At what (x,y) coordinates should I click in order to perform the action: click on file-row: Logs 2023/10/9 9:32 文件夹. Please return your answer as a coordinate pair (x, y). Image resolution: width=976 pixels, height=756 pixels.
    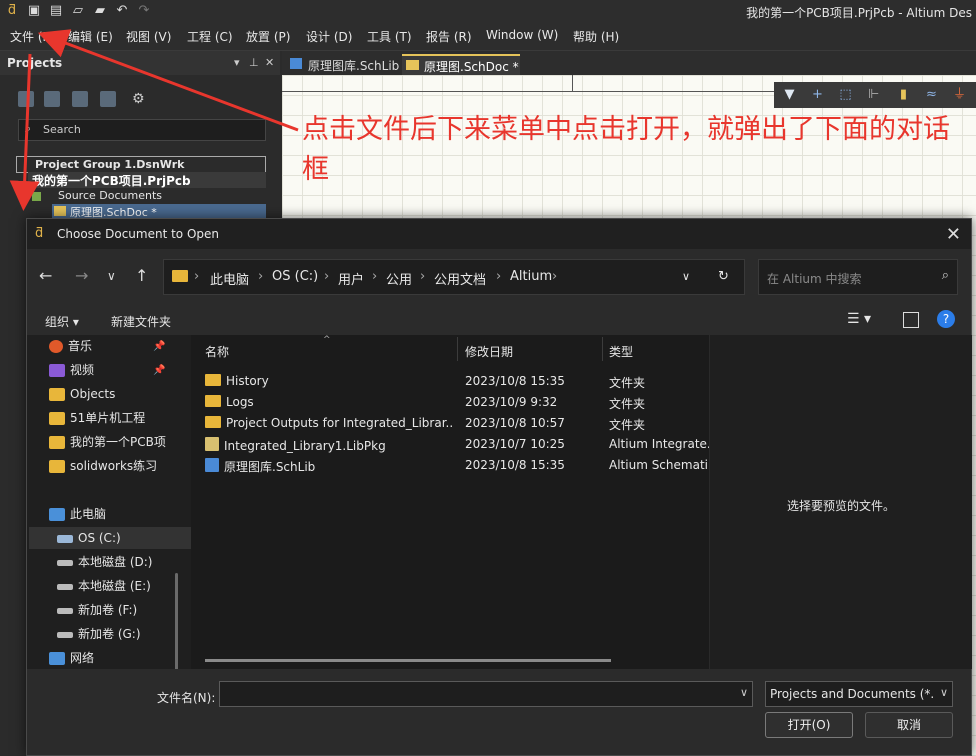
    Looking at the image, I should click on (457, 402).